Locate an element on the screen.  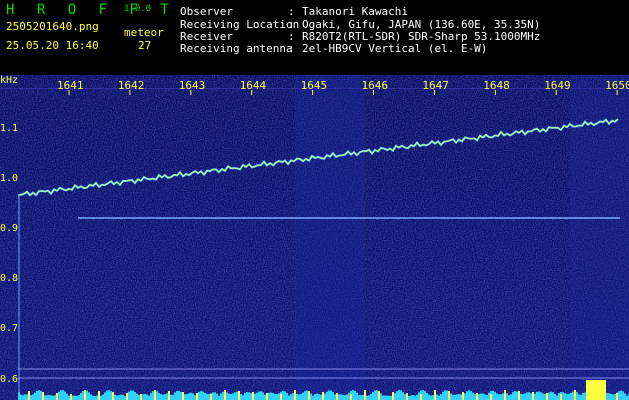
info-key-observer: Observer is located at coordinates (206, 11).